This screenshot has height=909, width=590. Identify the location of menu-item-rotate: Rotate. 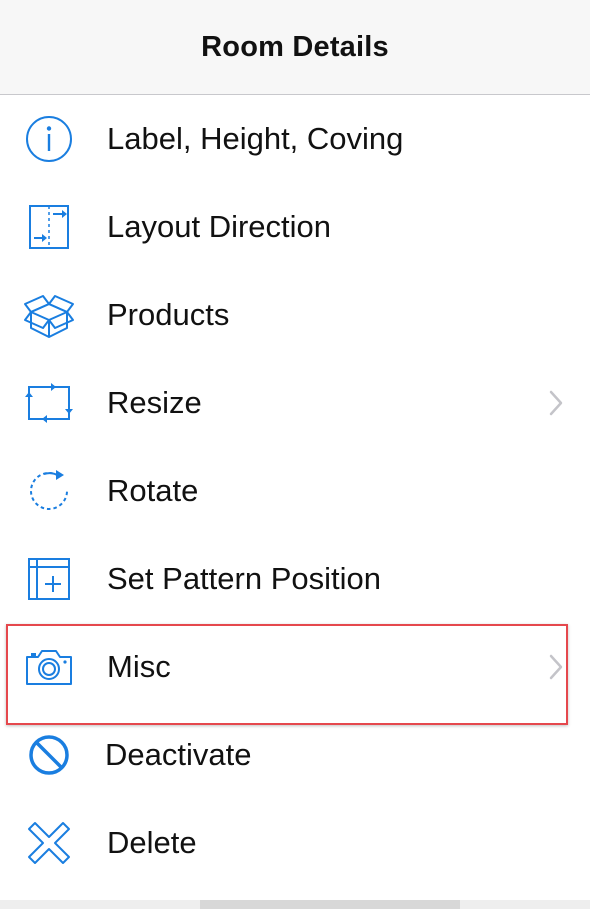
(295, 491).